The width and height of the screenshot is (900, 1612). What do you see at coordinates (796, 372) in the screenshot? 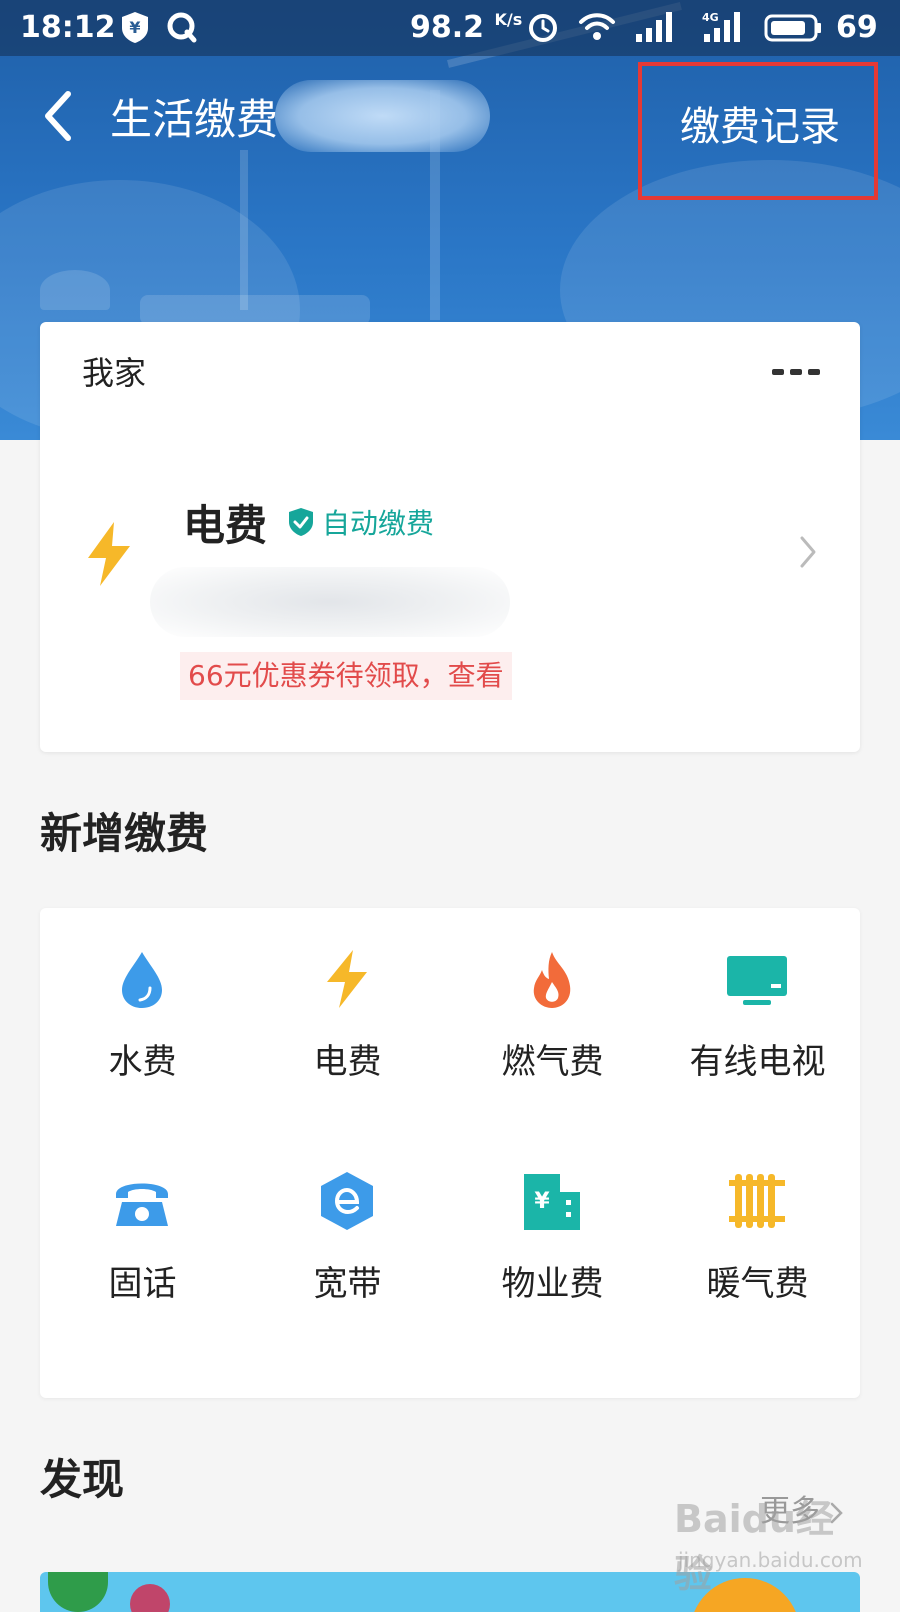
I see `more-options-icon` at bounding box center [796, 372].